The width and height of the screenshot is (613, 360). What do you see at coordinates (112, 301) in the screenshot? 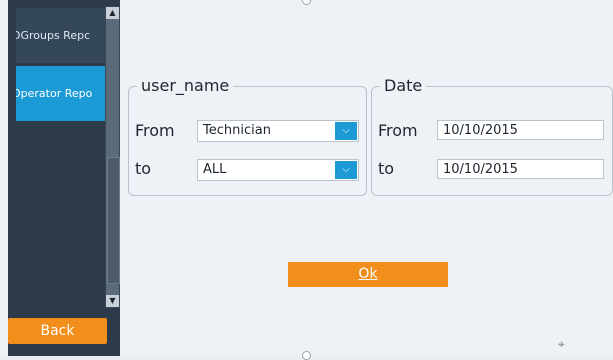
I see `scroll-down-icon: ▼` at bounding box center [112, 301].